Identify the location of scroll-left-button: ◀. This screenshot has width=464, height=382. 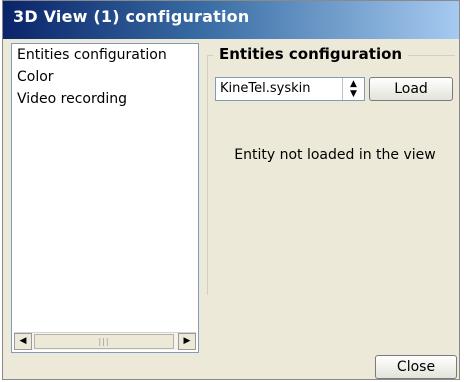
(23, 341).